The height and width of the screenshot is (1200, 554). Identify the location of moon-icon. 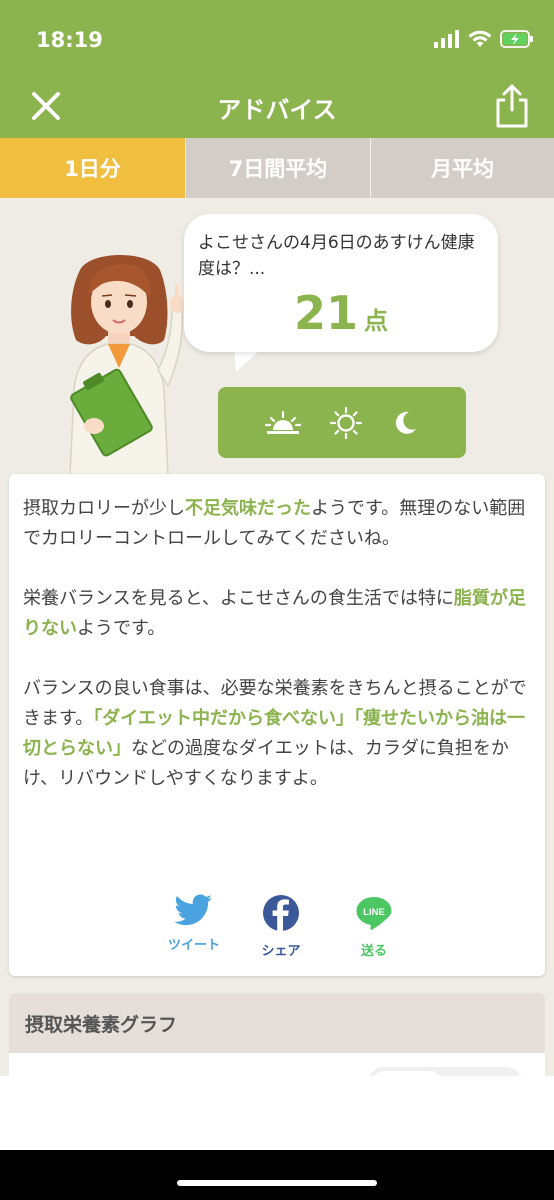
(405, 422).